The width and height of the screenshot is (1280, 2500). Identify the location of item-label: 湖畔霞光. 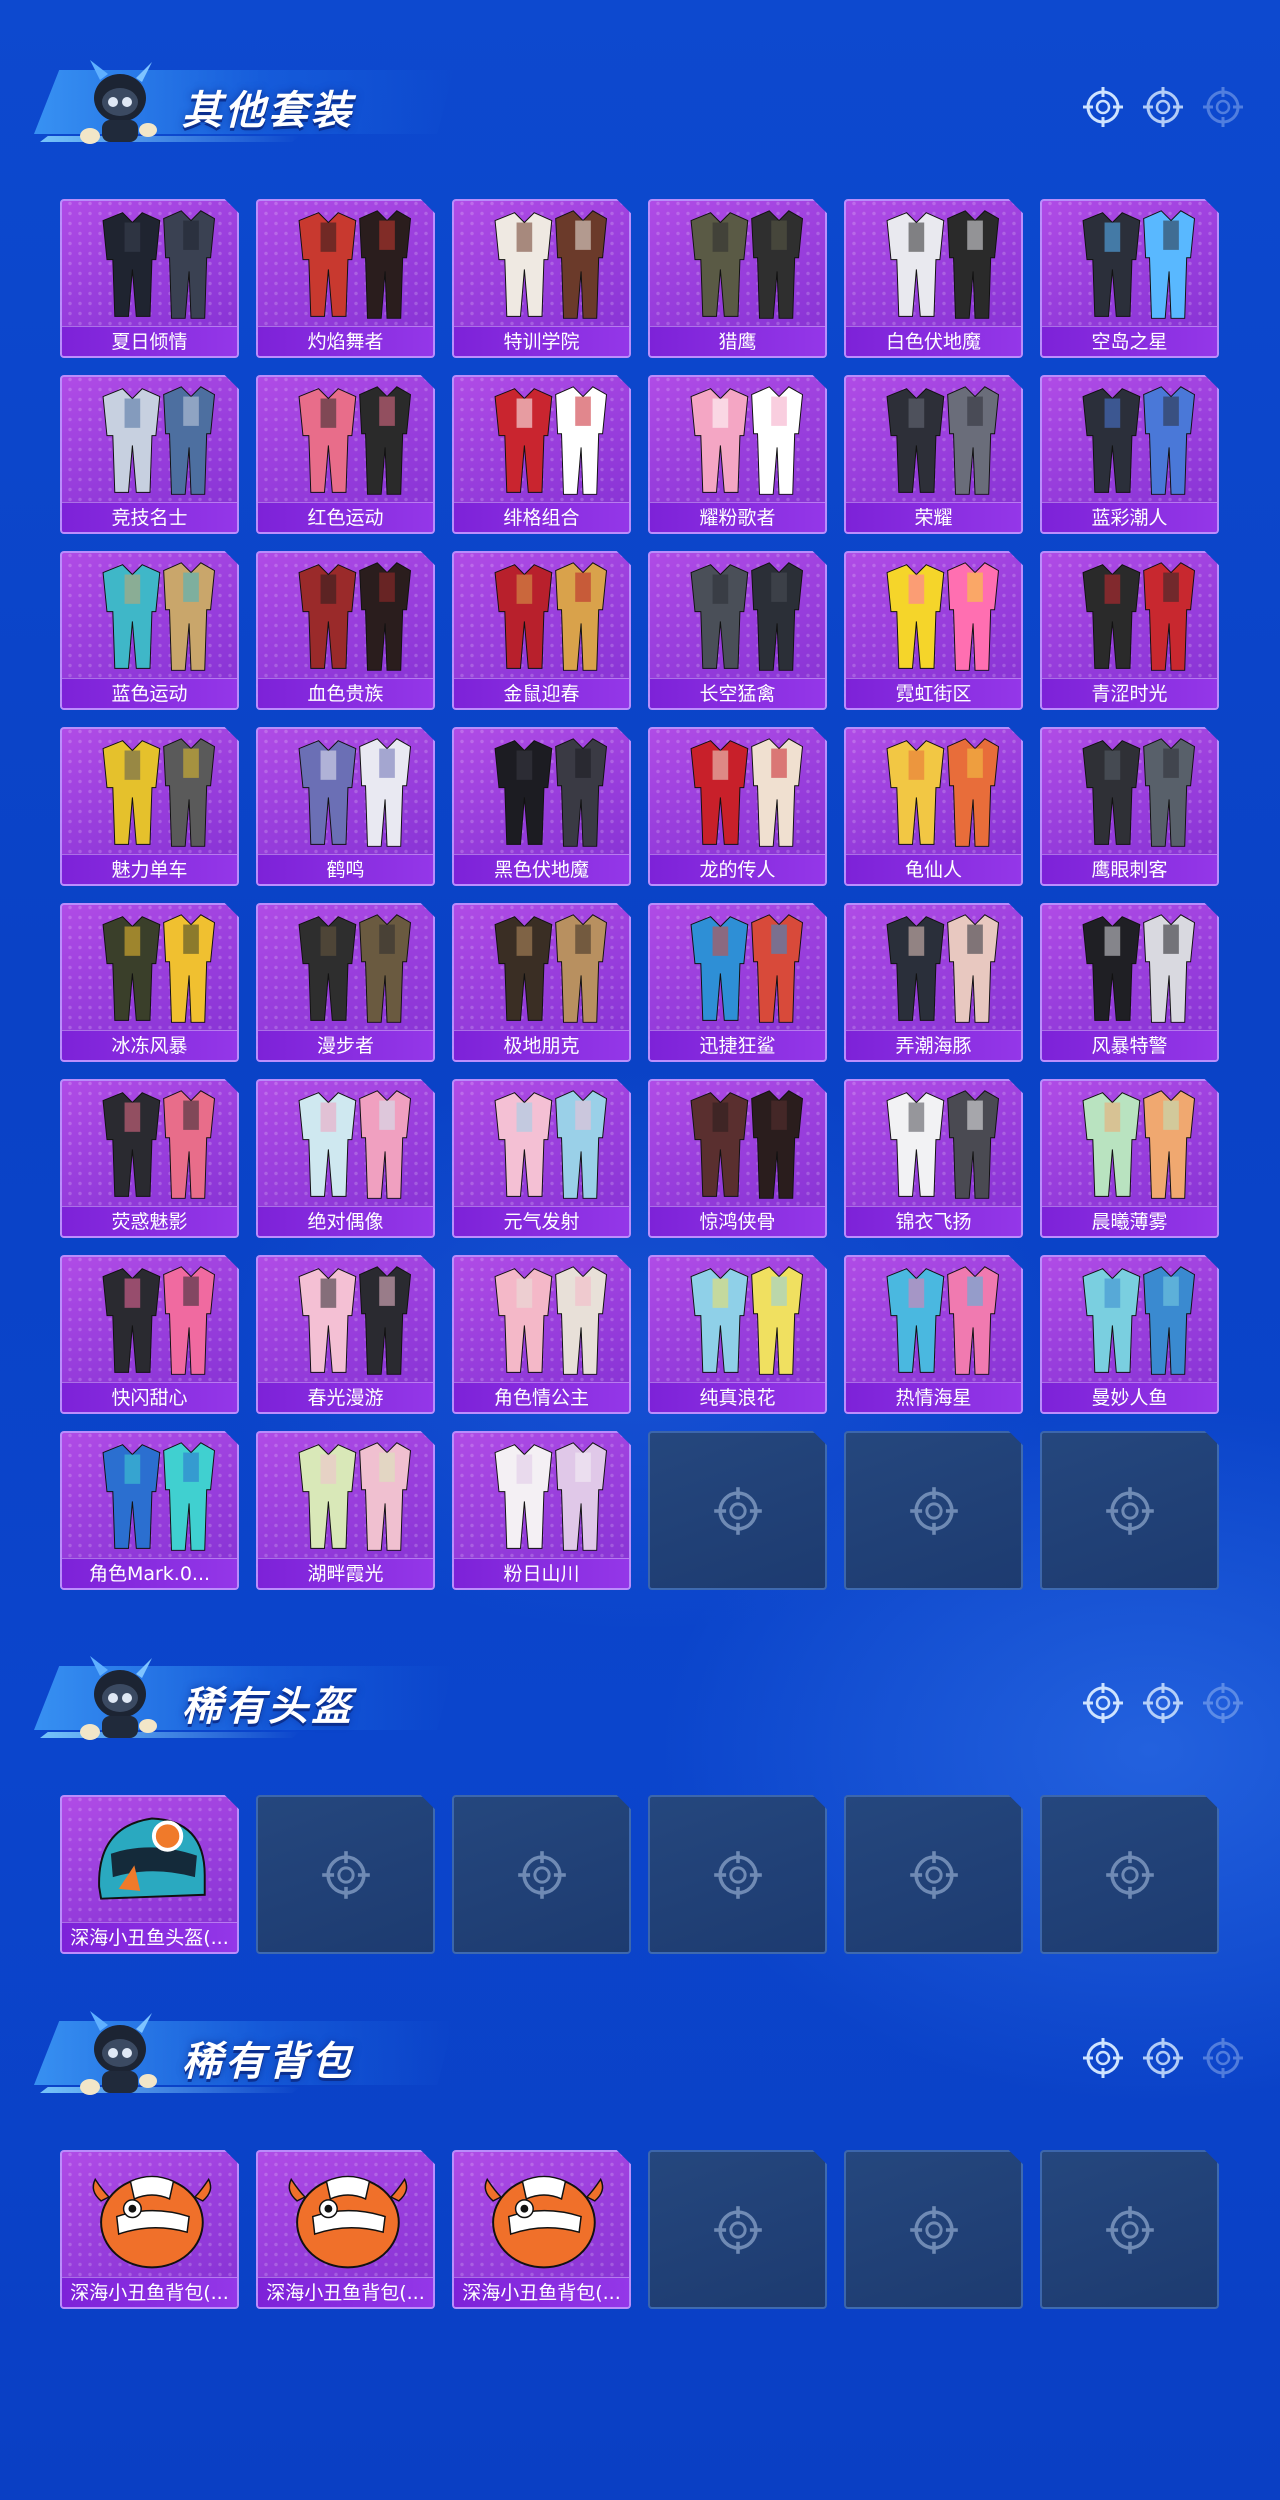
(345, 1573).